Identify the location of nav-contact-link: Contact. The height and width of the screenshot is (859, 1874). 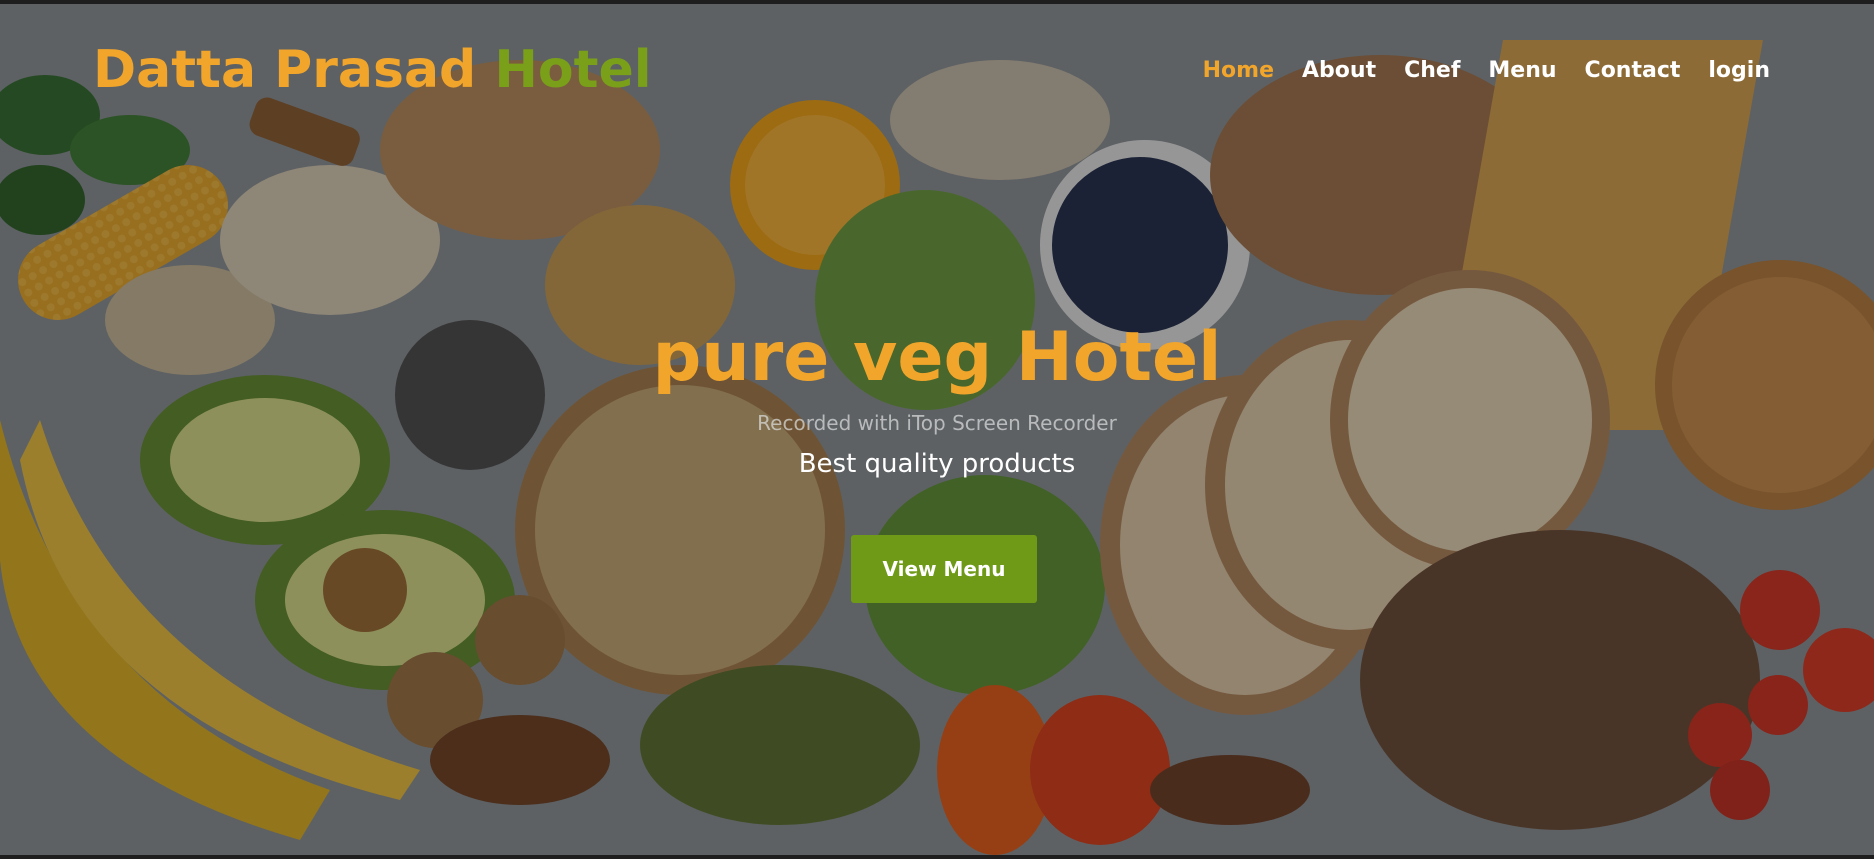
(1633, 70).